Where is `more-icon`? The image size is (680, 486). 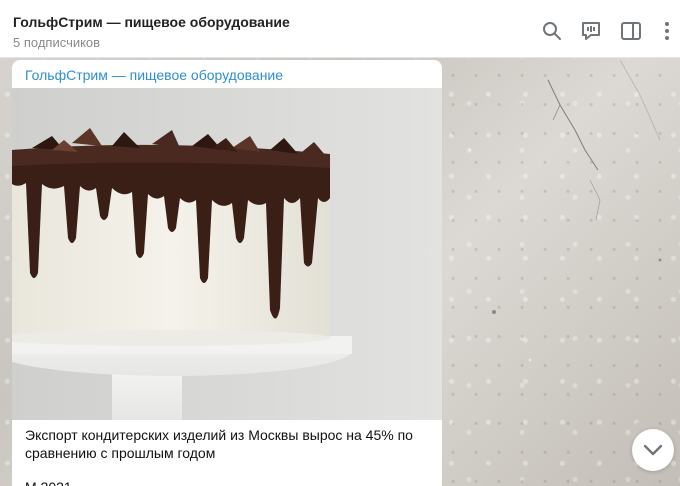 more-icon is located at coordinates (667, 31).